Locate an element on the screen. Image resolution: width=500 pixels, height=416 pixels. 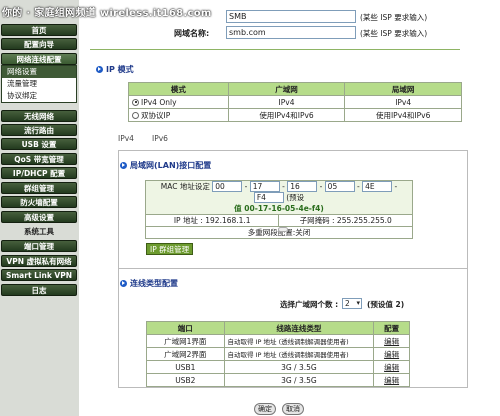
collapse-handle is located at coordinates (283, 229).